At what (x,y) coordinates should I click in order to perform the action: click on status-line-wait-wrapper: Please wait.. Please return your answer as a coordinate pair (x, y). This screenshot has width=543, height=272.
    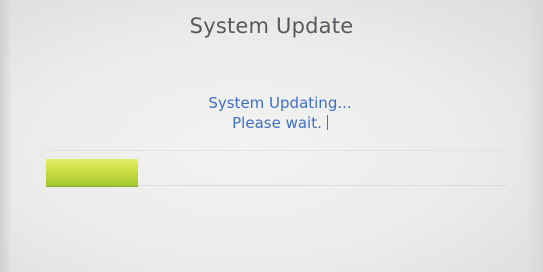
    Looking at the image, I should click on (280, 123).